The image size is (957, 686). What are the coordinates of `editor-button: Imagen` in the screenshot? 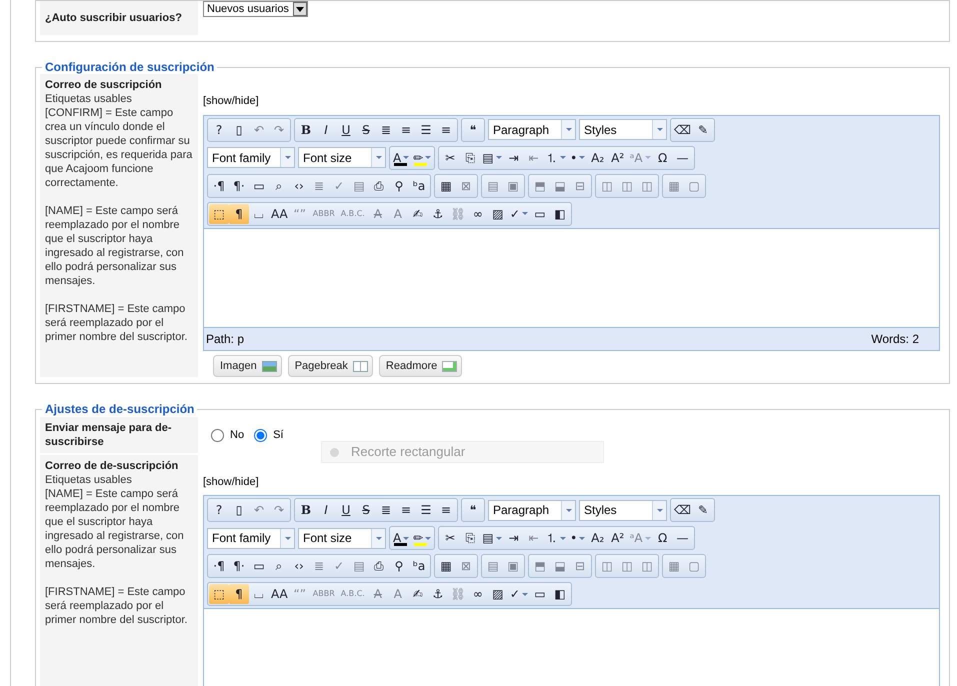 It's located at (247, 366).